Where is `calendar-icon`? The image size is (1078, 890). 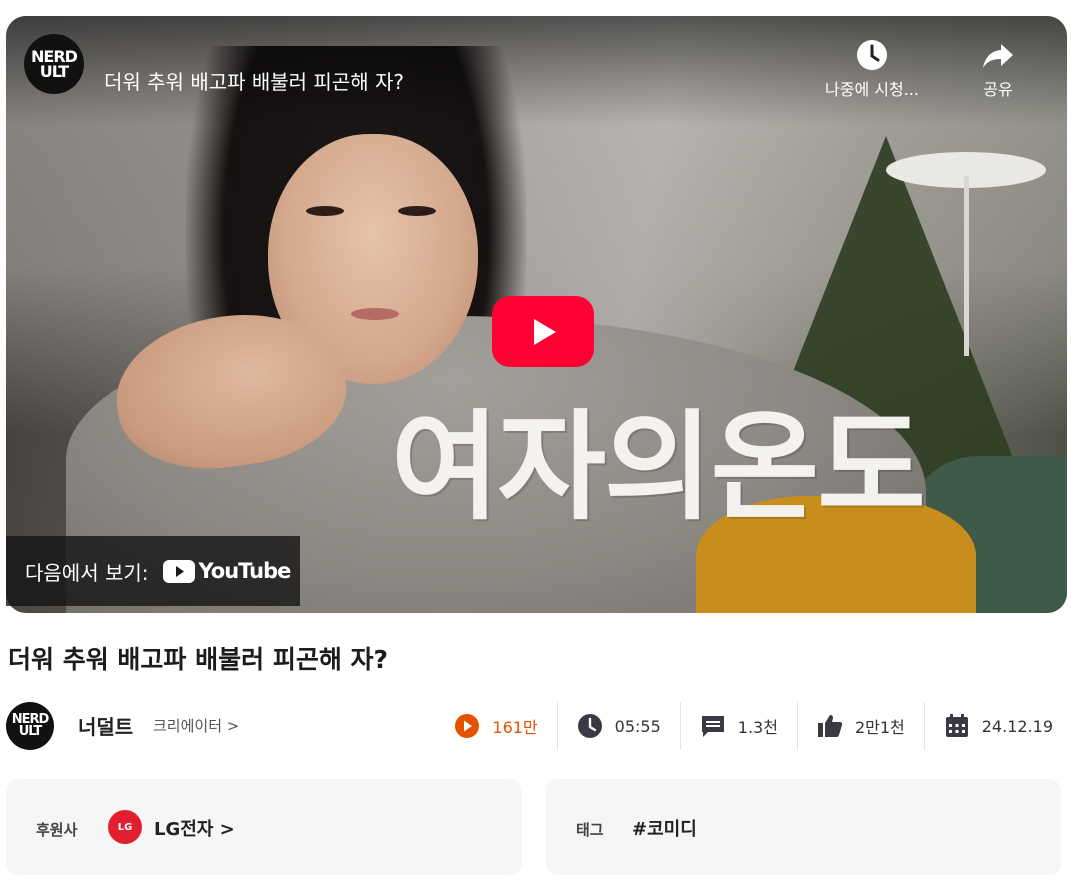
calendar-icon is located at coordinates (956, 725).